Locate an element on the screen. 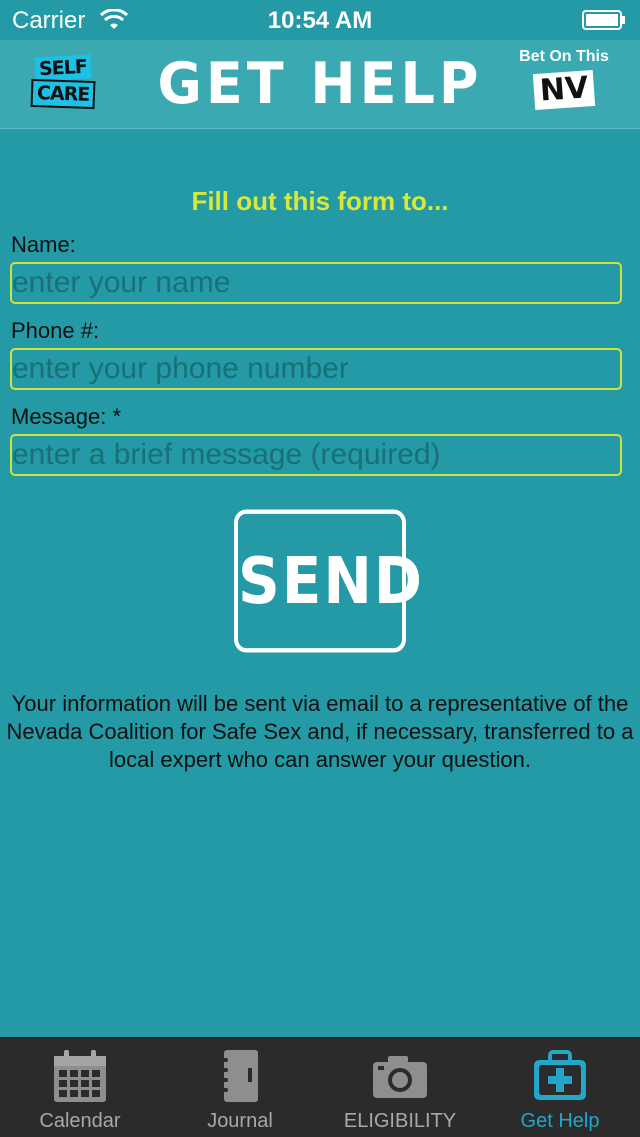 The width and height of the screenshot is (640, 1137). tab-get-help-label: Get Help is located at coordinates (560, 1121).